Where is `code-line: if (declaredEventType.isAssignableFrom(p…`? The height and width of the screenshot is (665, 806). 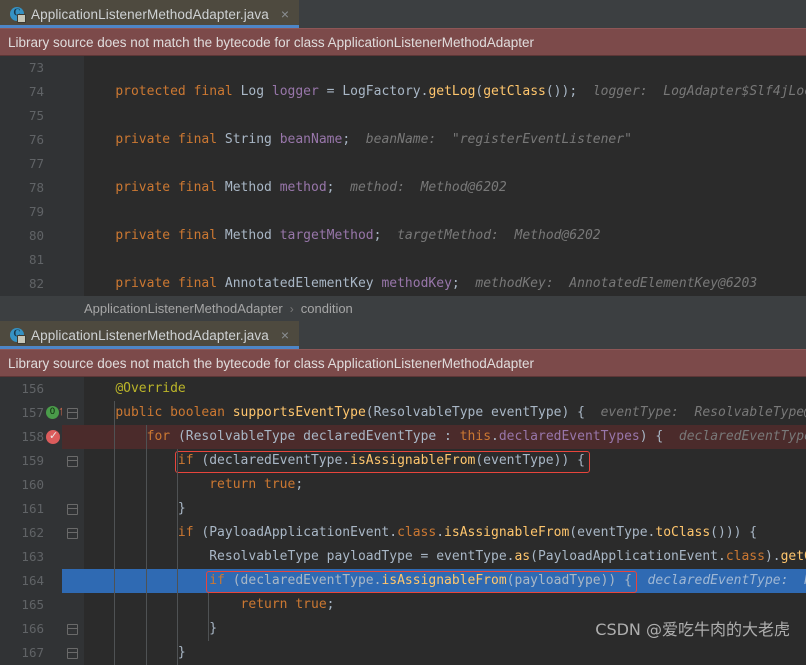
code-line: if (declaredEventType.isAssignableFrom(p… is located at coordinates (445, 581).